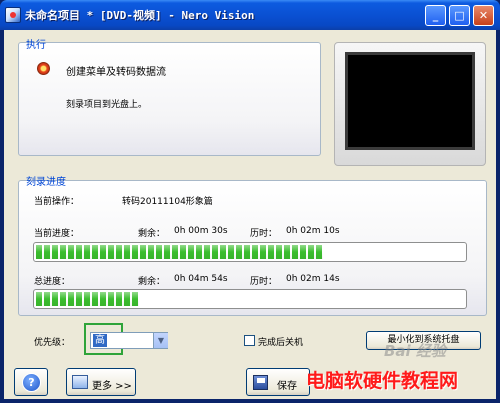 This screenshot has height=403, width=500. I want to click on floppy-disk-icon, so click(260, 382).